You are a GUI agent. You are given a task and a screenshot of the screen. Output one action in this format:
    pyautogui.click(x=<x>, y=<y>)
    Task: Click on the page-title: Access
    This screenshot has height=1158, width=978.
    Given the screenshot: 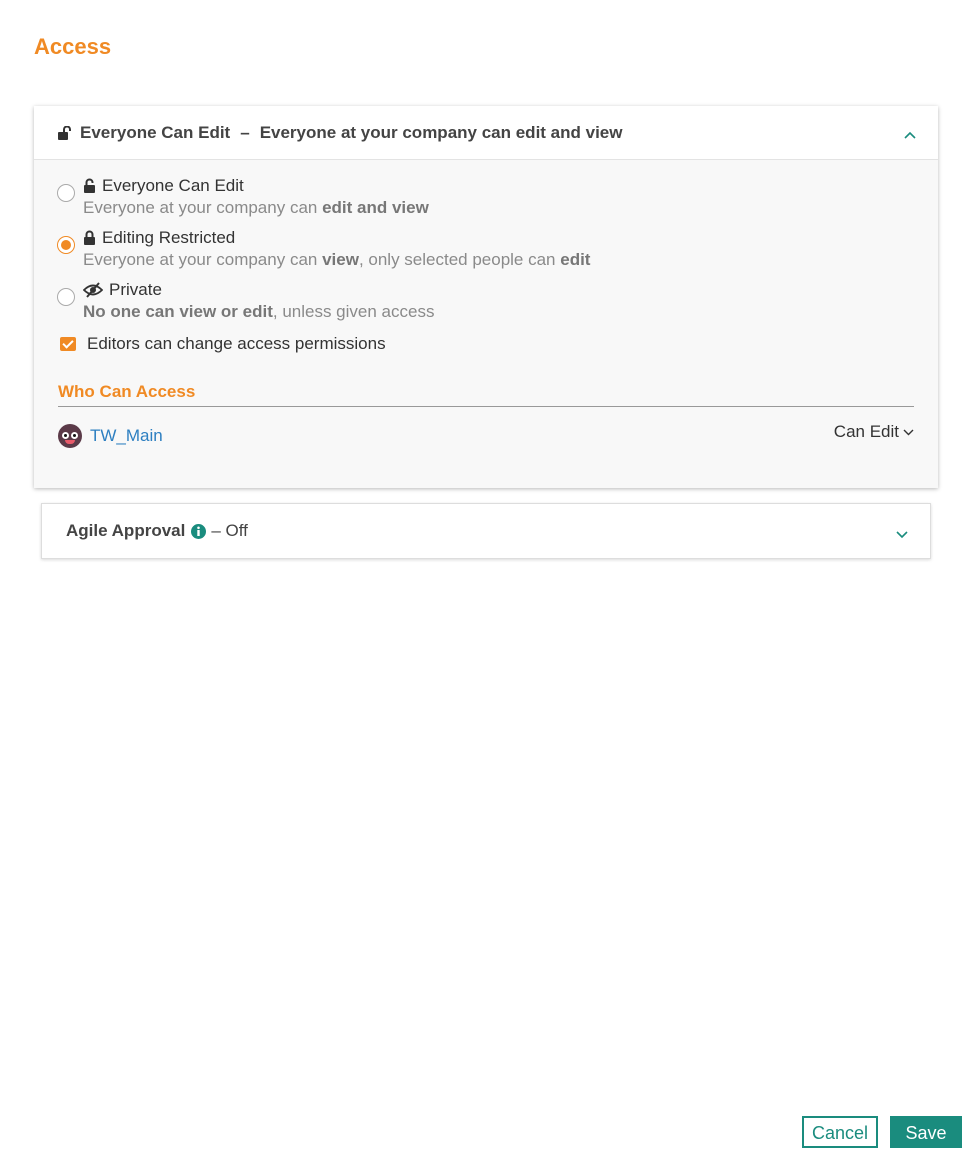 What is the action you would take?
    pyautogui.click(x=73, y=46)
    